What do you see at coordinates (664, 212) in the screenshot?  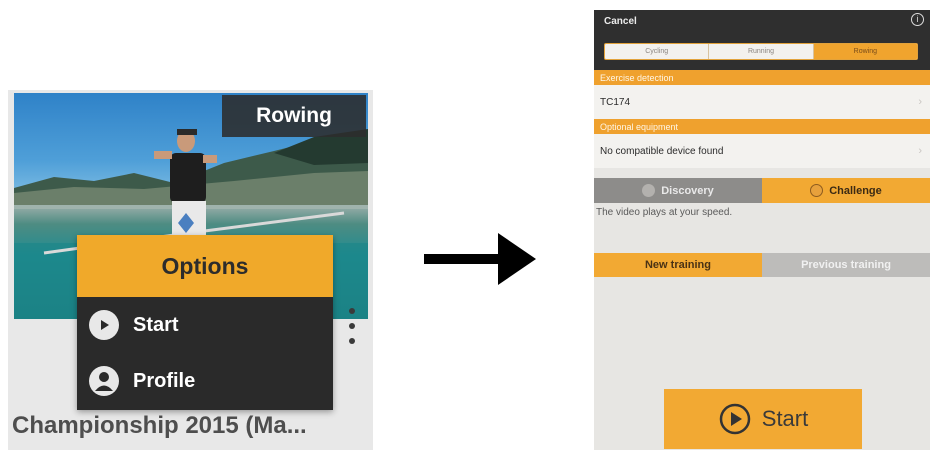 I see `mode-description: The video plays at your speed.` at bounding box center [664, 212].